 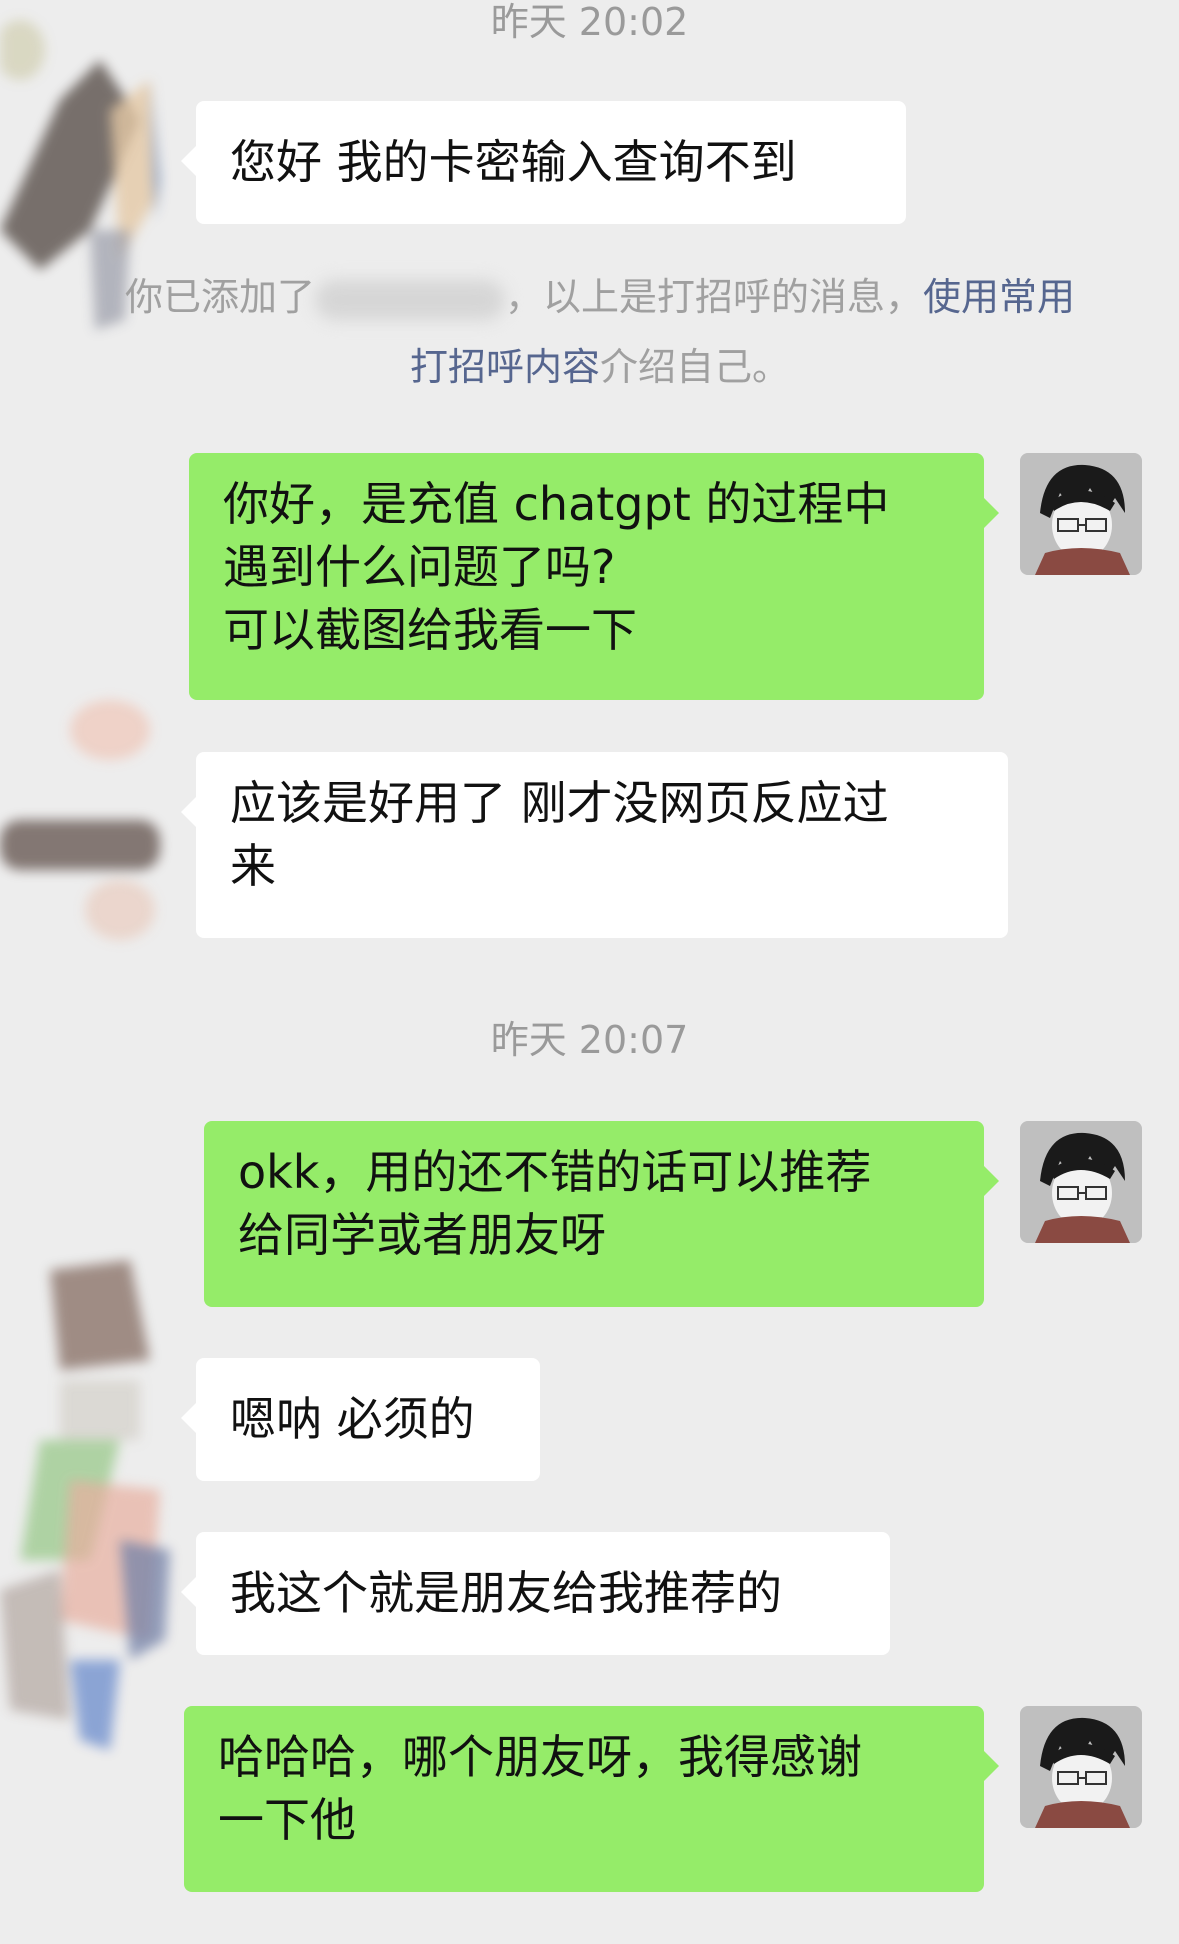 I want to click on timestamp: 昨天 20:02, so click(x=589, y=22).